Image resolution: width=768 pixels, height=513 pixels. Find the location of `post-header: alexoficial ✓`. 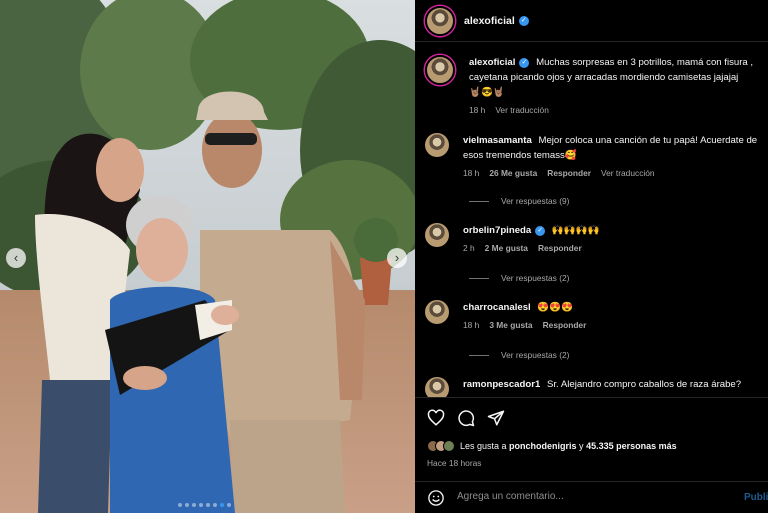

post-header: alexoficial ✓ is located at coordinates (591, 21).